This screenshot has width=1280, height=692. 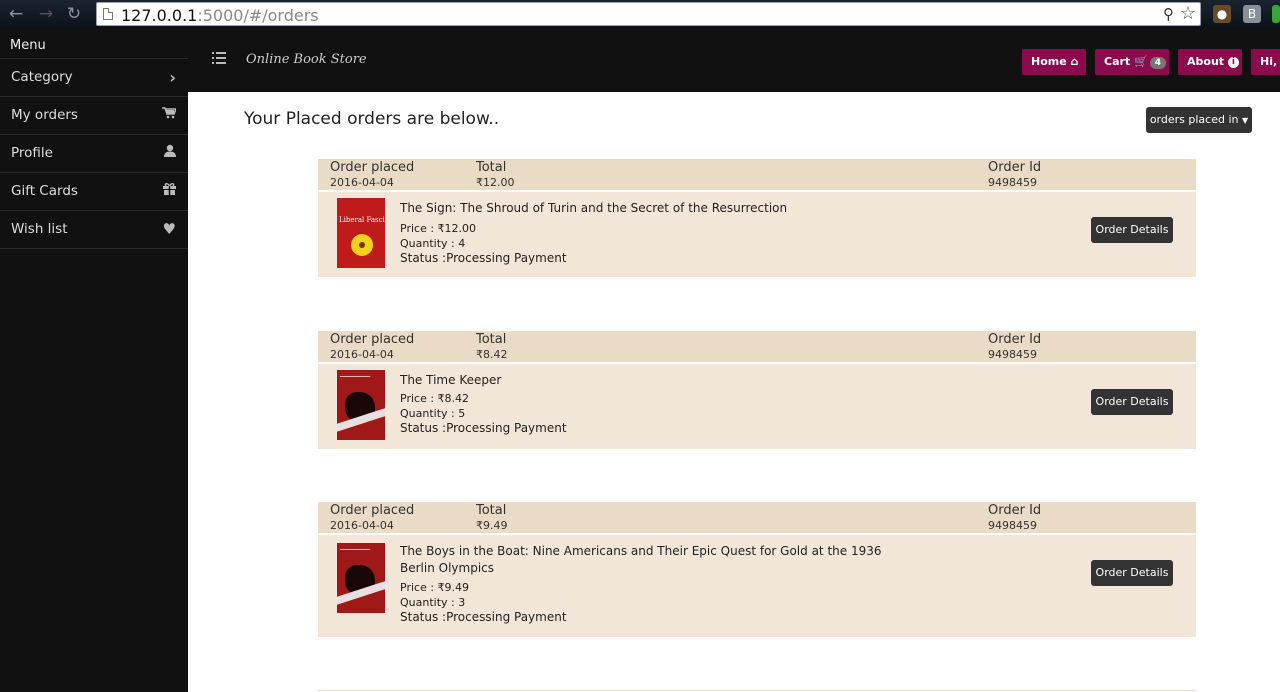 I want to click on heart-icon: ♥, so click(x=169, y=229).